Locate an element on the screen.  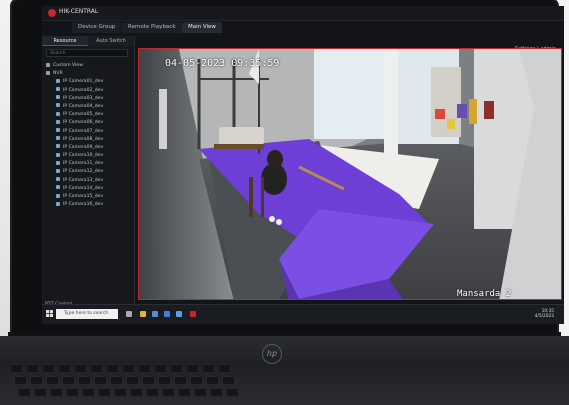
tab-remote-playback: Remote Playback is located at coordinates (152, 27).